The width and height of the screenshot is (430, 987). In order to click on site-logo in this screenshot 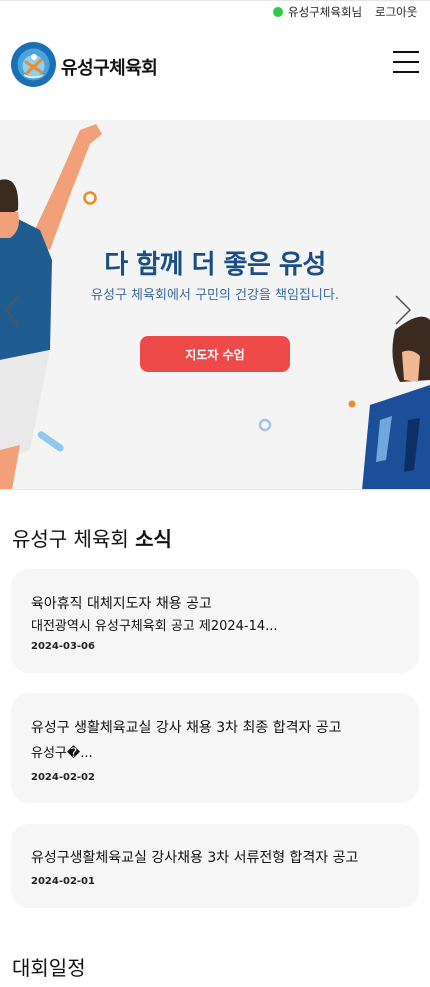, I will do `click(33, 64)`.